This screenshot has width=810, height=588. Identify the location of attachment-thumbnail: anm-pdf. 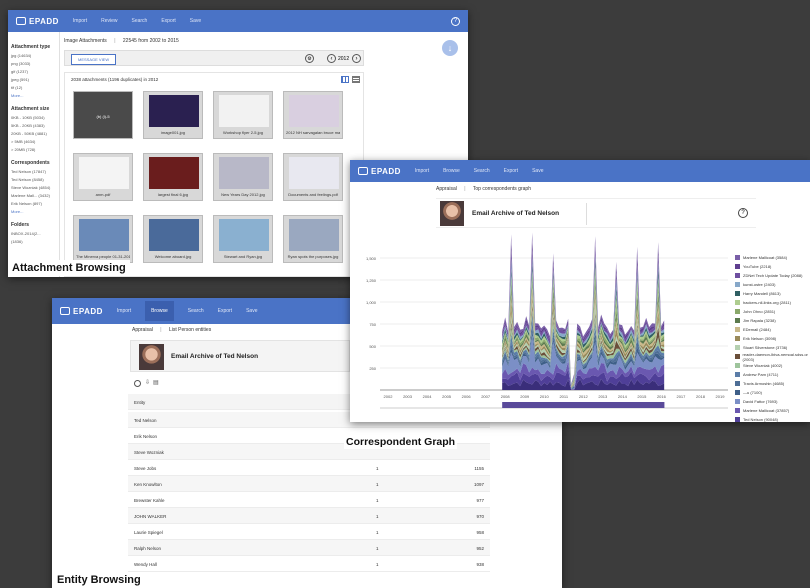
(103, 177).